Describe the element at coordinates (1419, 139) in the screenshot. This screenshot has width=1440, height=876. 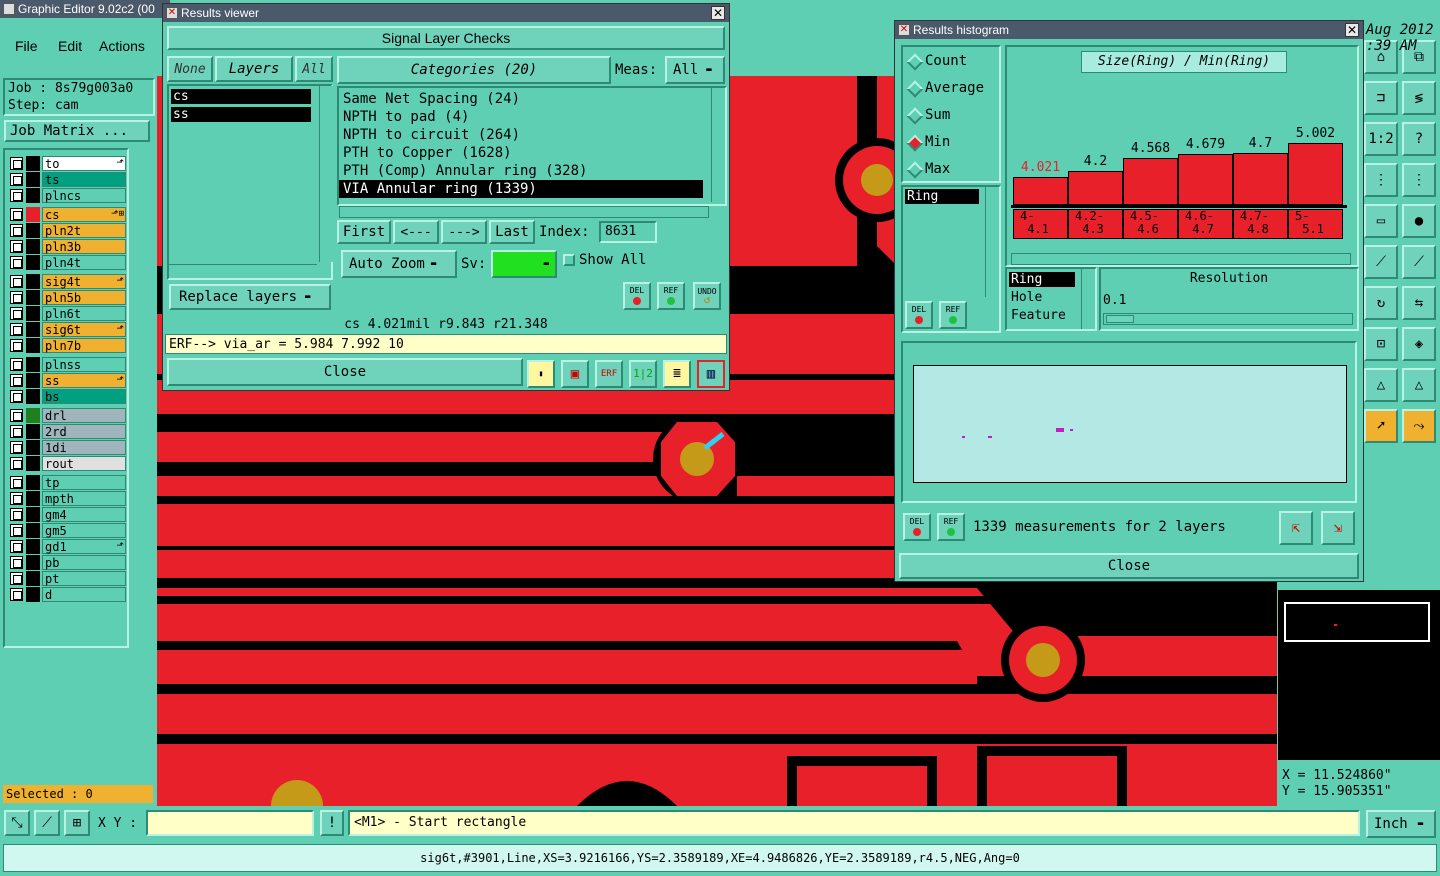
I see `help-icon: ?` at that location.